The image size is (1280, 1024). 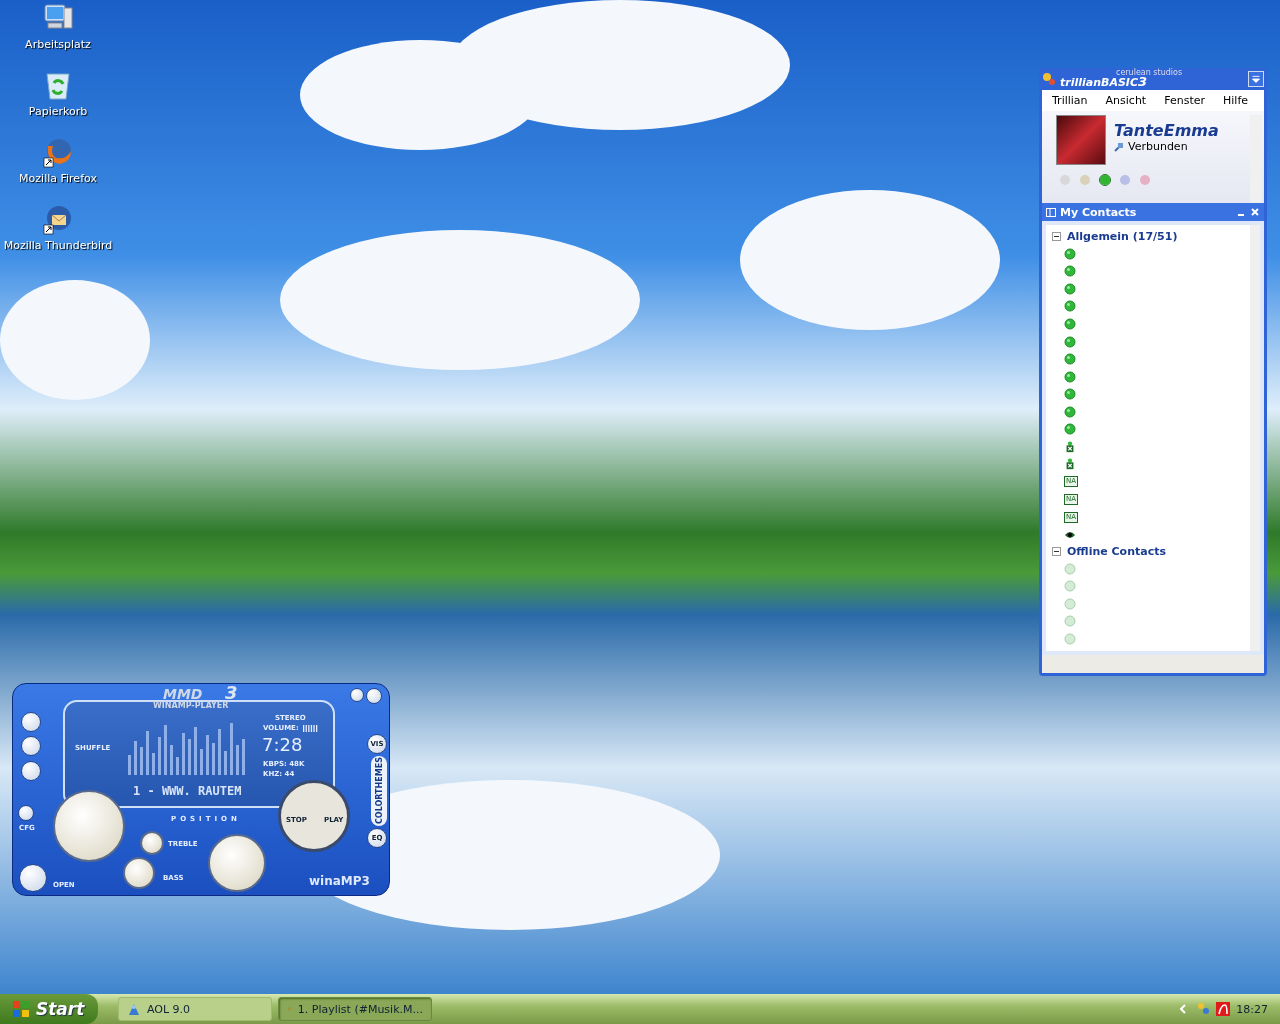 I want to click on app-logo: trillianBASIC3, so click(x=1104, y=81).